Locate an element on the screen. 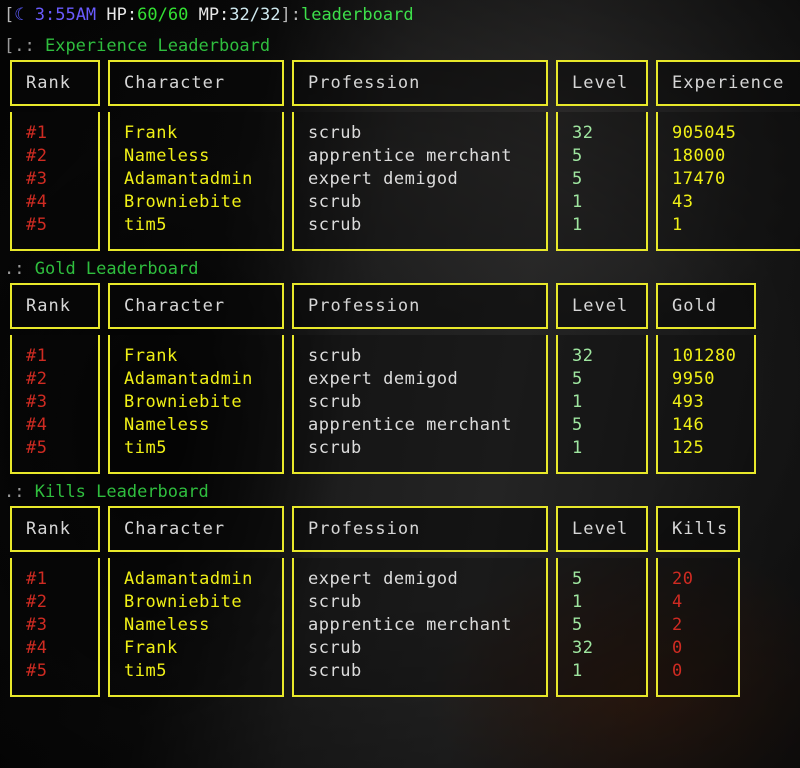  table-cell: #5 is located at coordinates (37, 448).